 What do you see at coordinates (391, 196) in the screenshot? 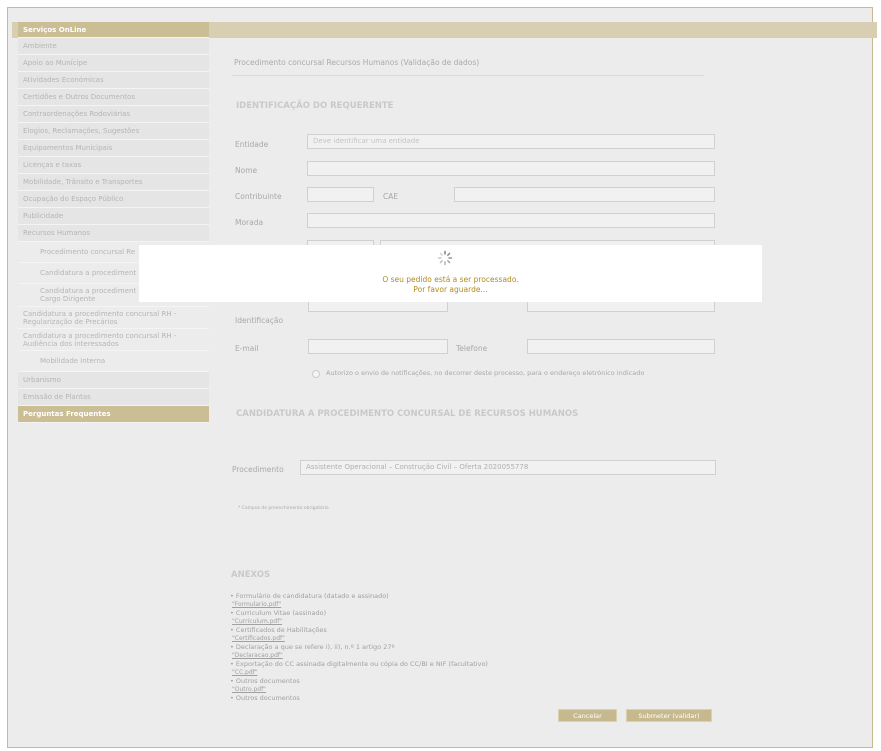
I see `label-cae: CAE` at bounding box center [391, 196].